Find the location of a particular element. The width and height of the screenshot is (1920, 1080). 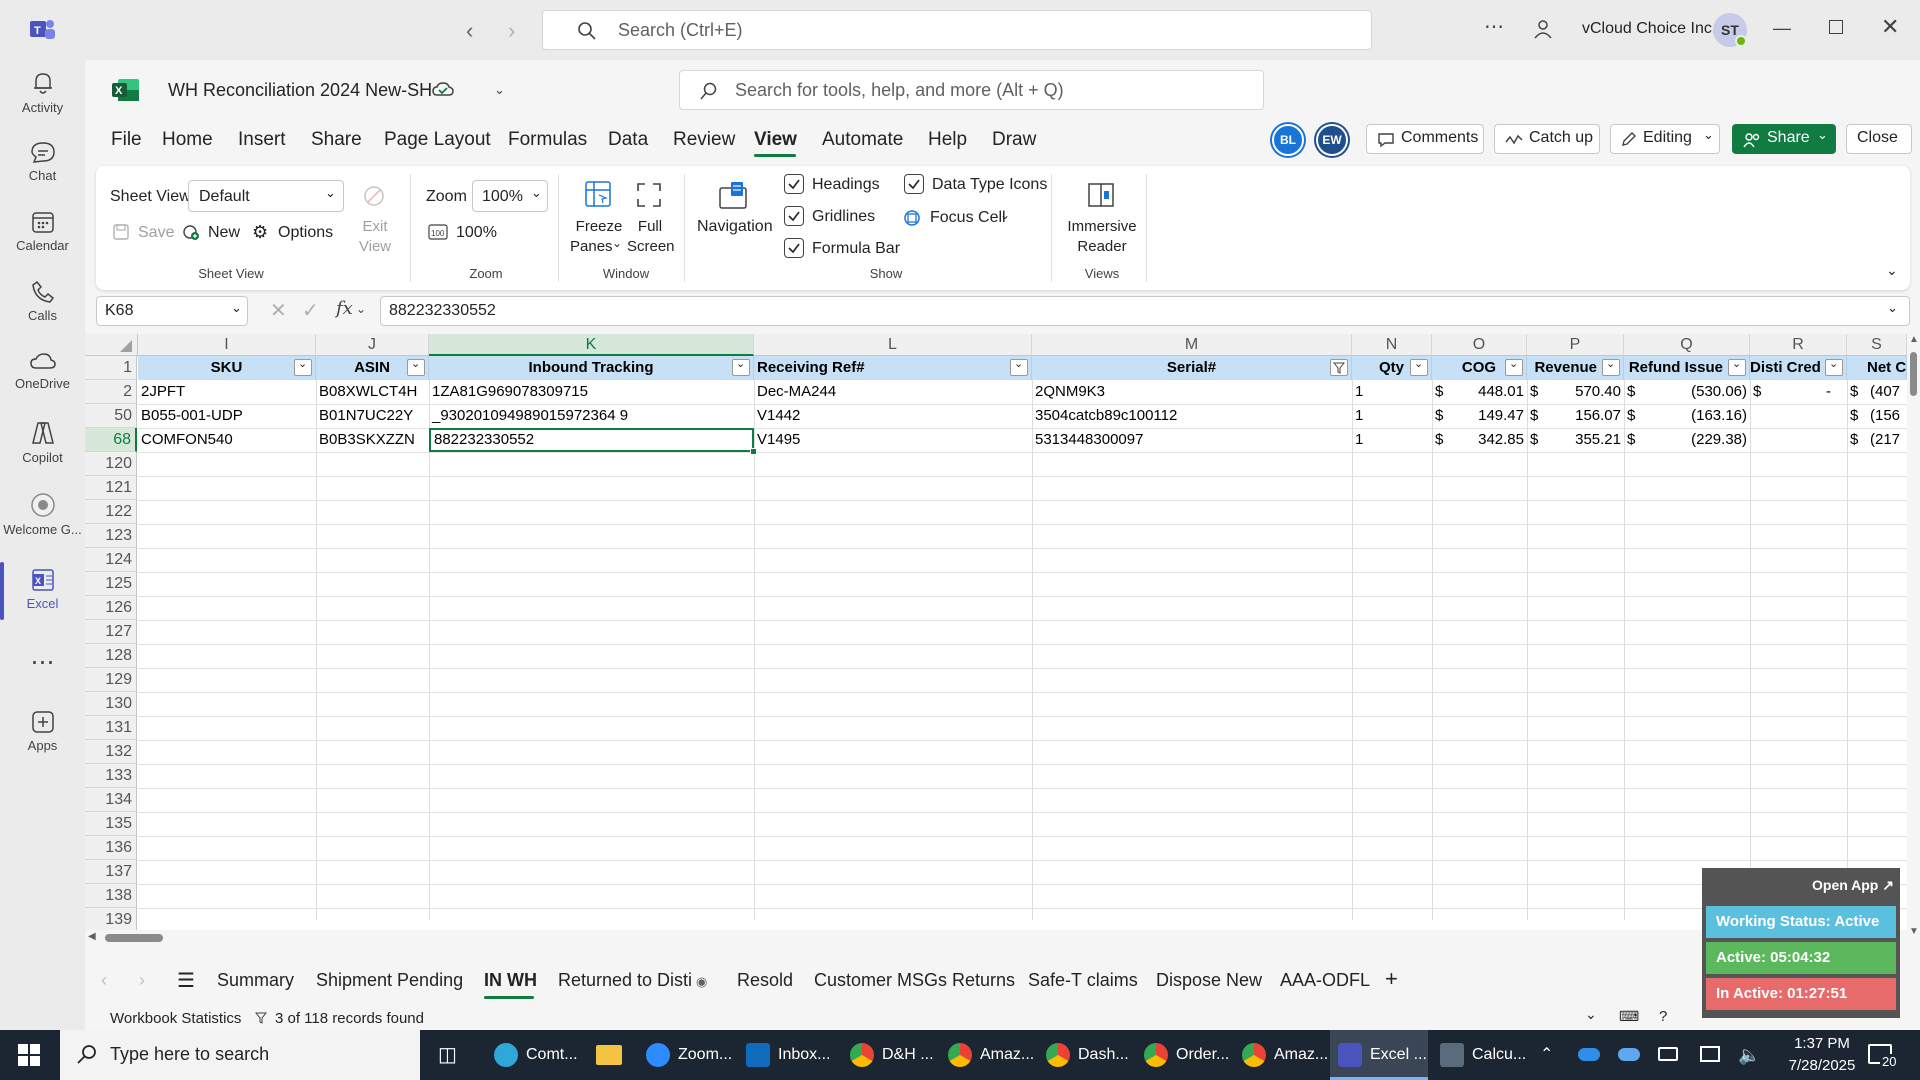

row-header: 132 is located at coordinates (111, 752).